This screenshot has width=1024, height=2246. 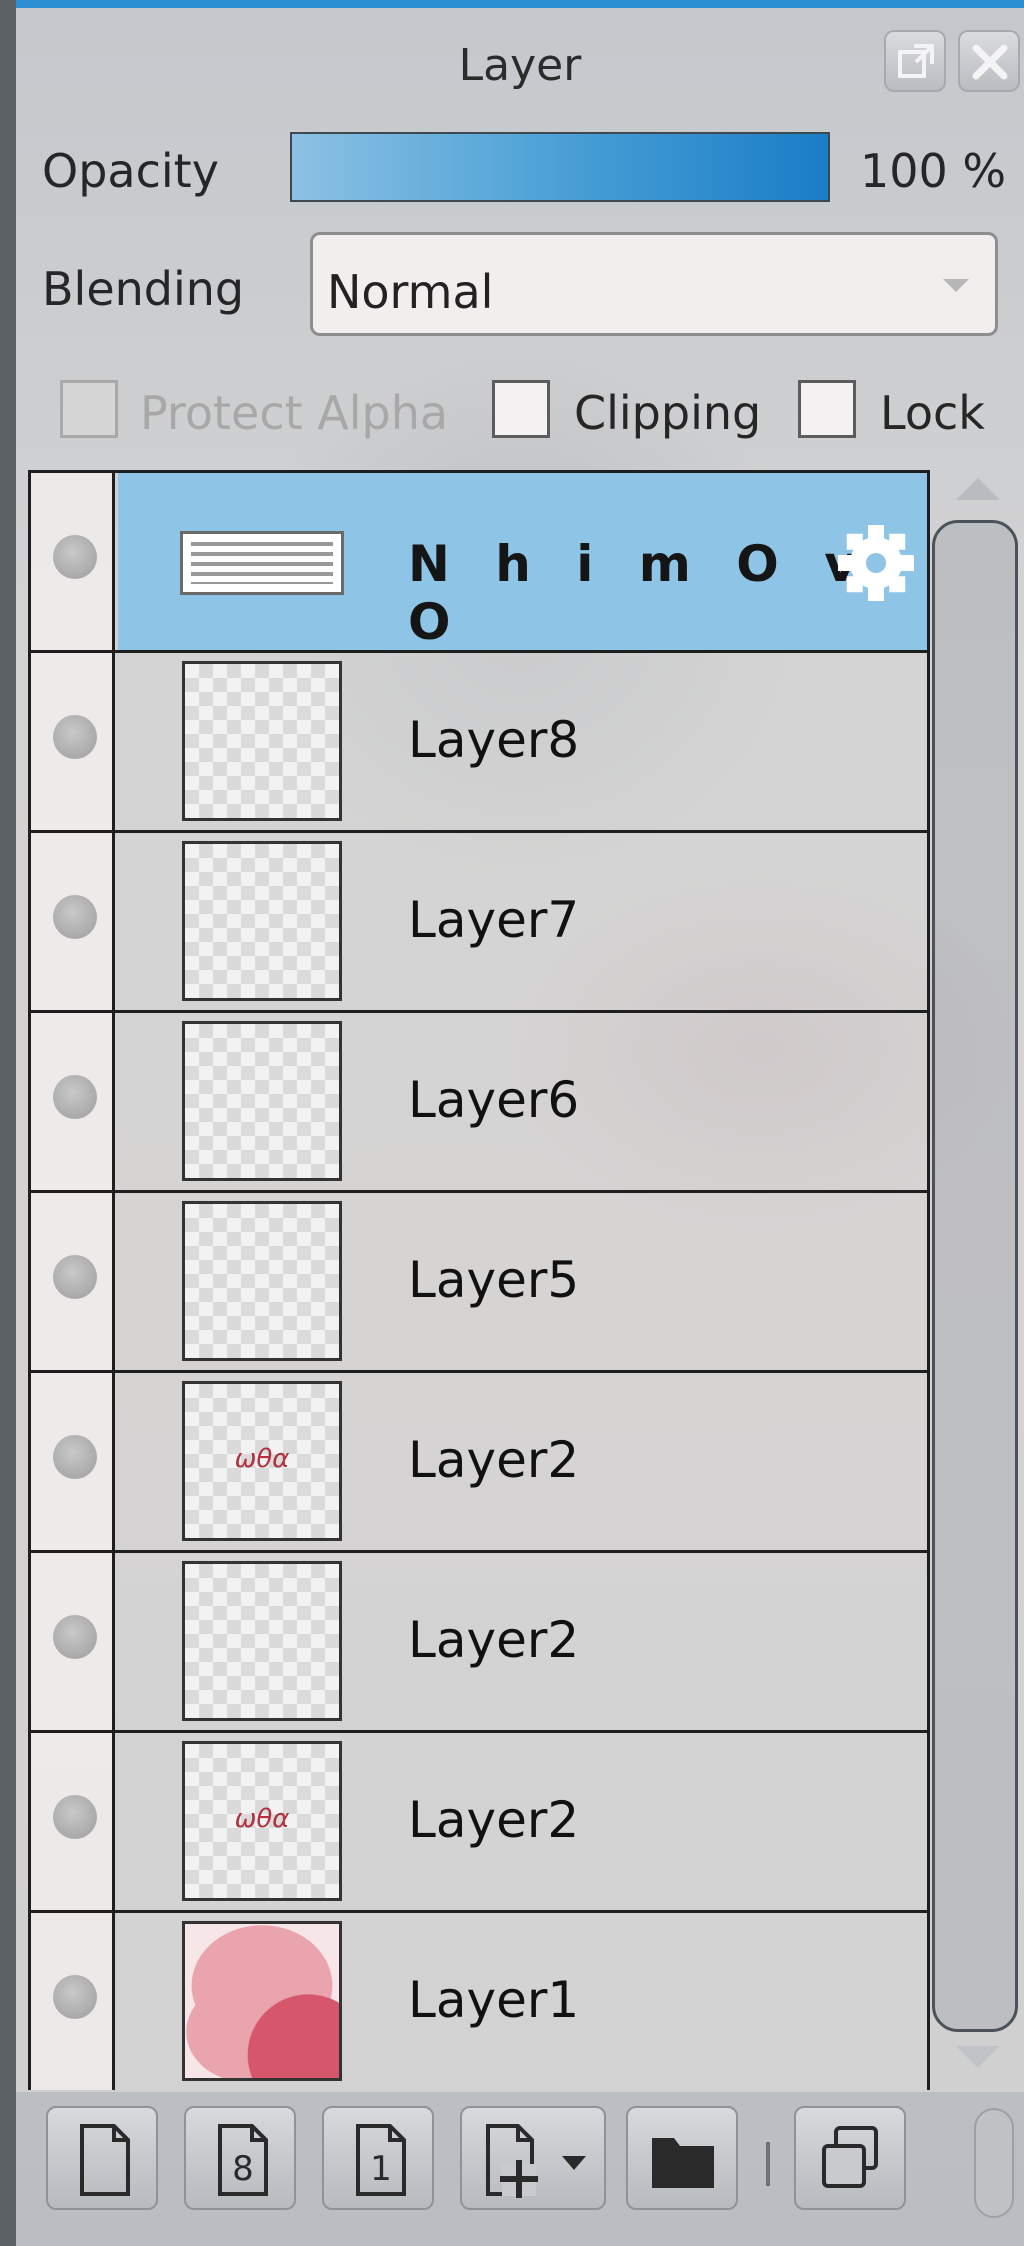 What do you see at coordinates (494, 2000) in the screenshot?
I see `layer-name: Layer1` at bounding box center [494, 2000].